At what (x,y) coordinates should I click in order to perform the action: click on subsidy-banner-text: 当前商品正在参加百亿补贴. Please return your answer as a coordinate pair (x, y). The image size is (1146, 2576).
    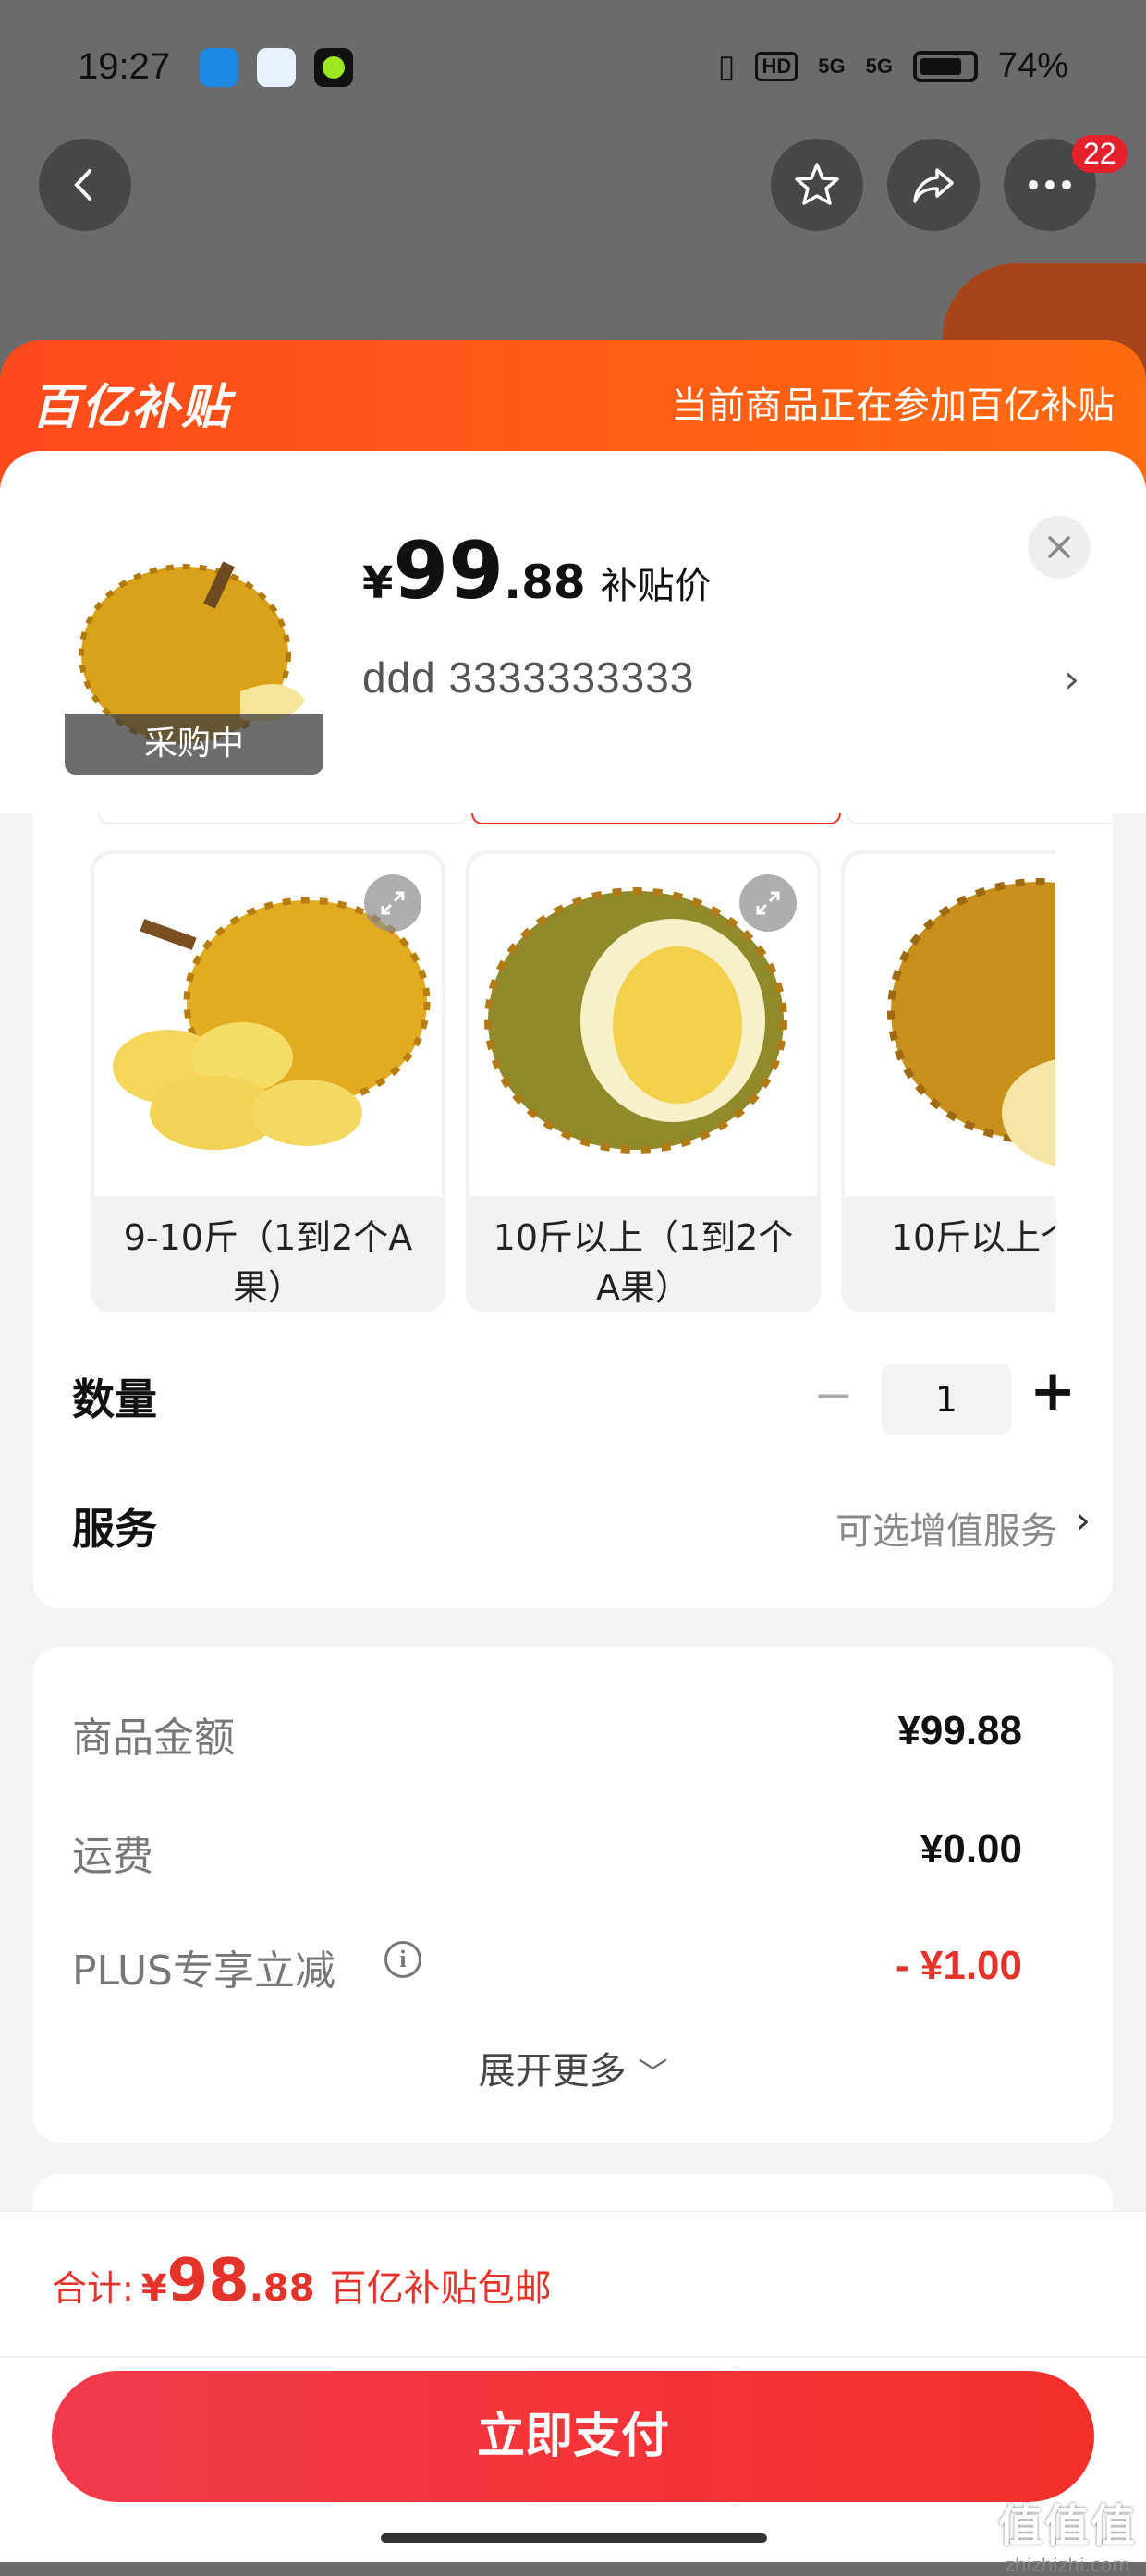
    Looking at the image, I should click on (893, 406).